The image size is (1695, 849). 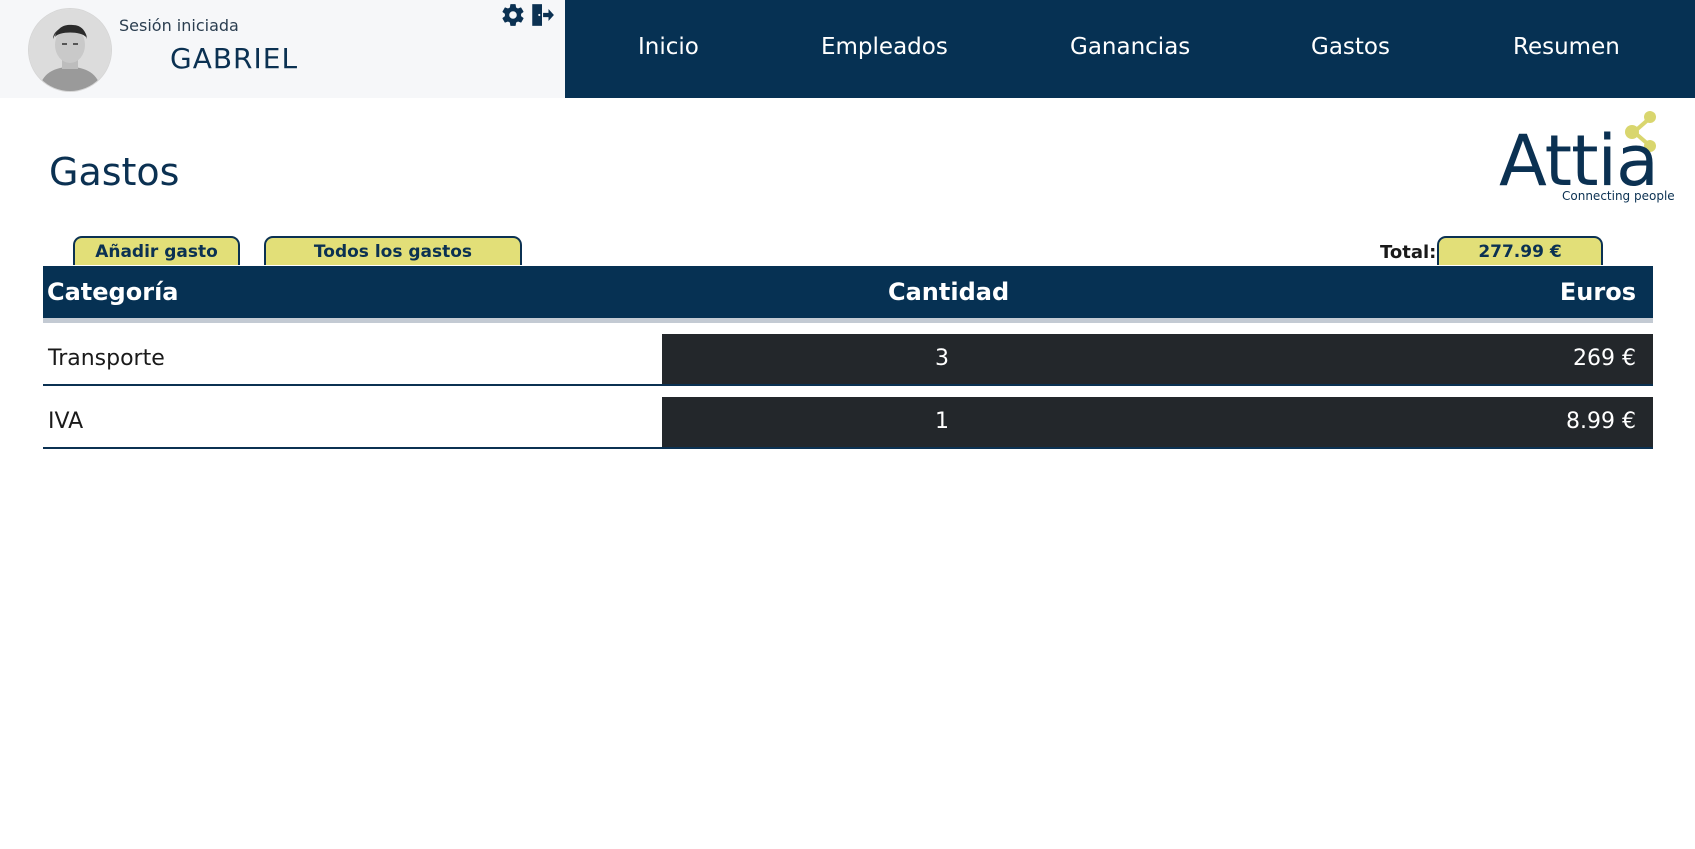 I want to click on table-row: IVA 1 8.99 €, so click(x=848, y=423).